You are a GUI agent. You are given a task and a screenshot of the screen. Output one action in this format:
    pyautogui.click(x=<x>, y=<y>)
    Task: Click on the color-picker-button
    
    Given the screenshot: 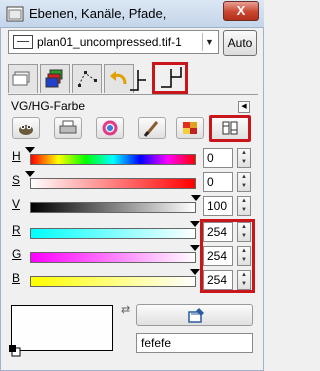 What is the action you would take?
    pyautogui.click(x=194, y=315)
    